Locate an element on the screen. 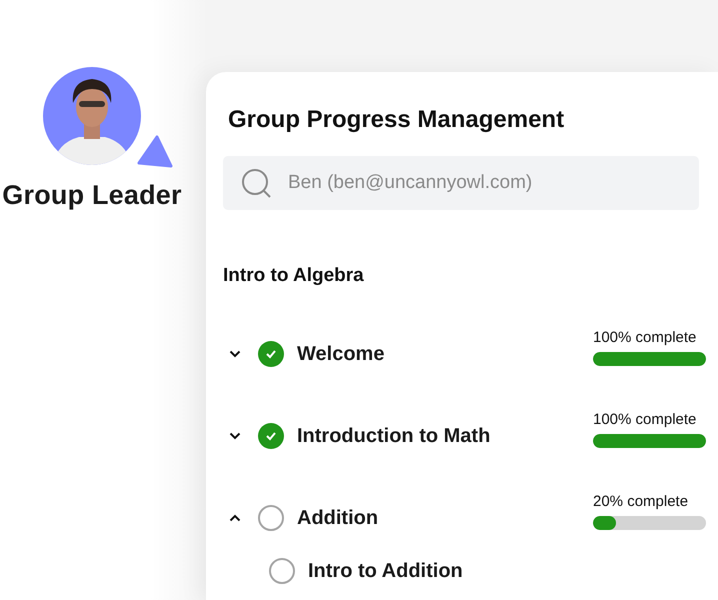 This screenshot has height=600, width=718. progress-label: 20% complete is located at coordinates (641, 501).